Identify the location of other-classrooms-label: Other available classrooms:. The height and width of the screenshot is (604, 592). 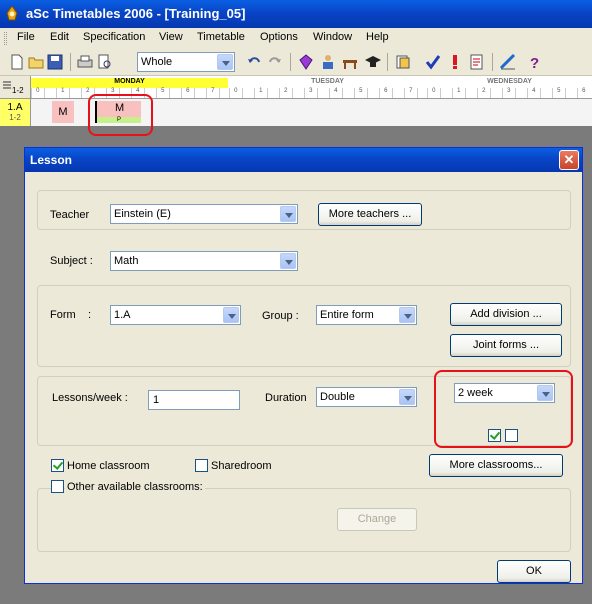
(135, 487).